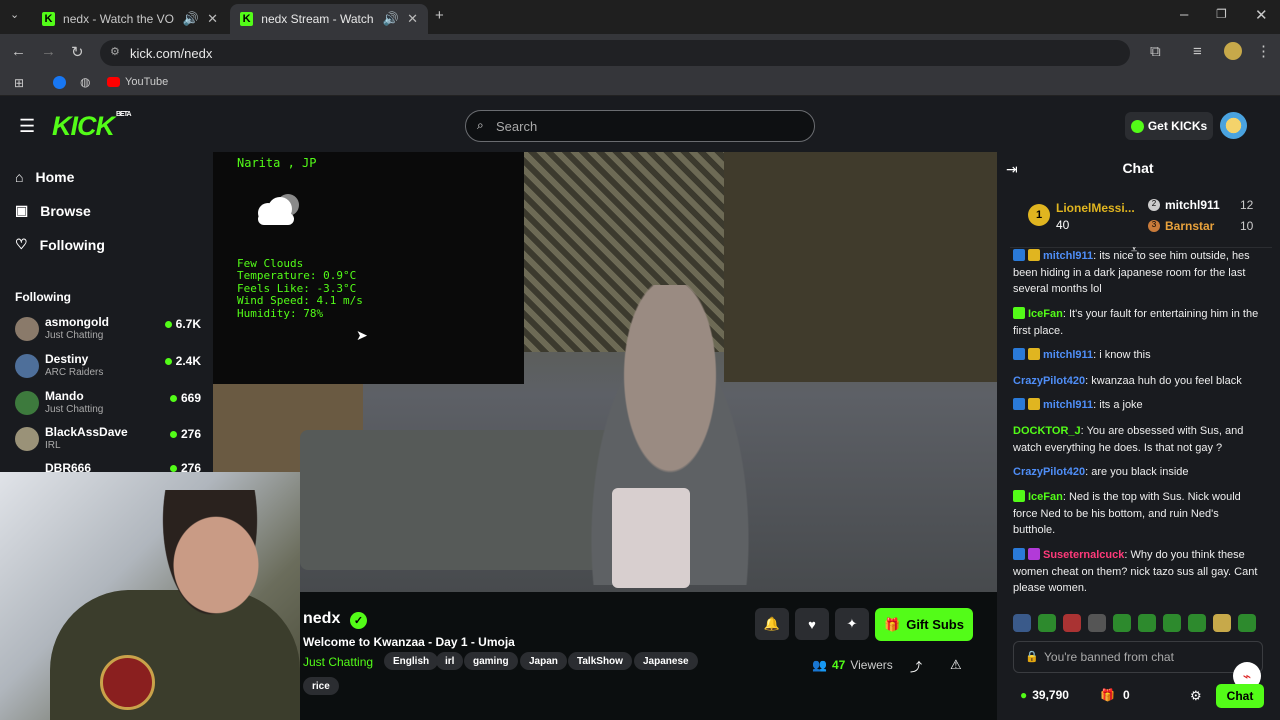 This screenshot has height=720, width=1280. I want to click on apps-grid-icon: ⊞, so click(19, 83).